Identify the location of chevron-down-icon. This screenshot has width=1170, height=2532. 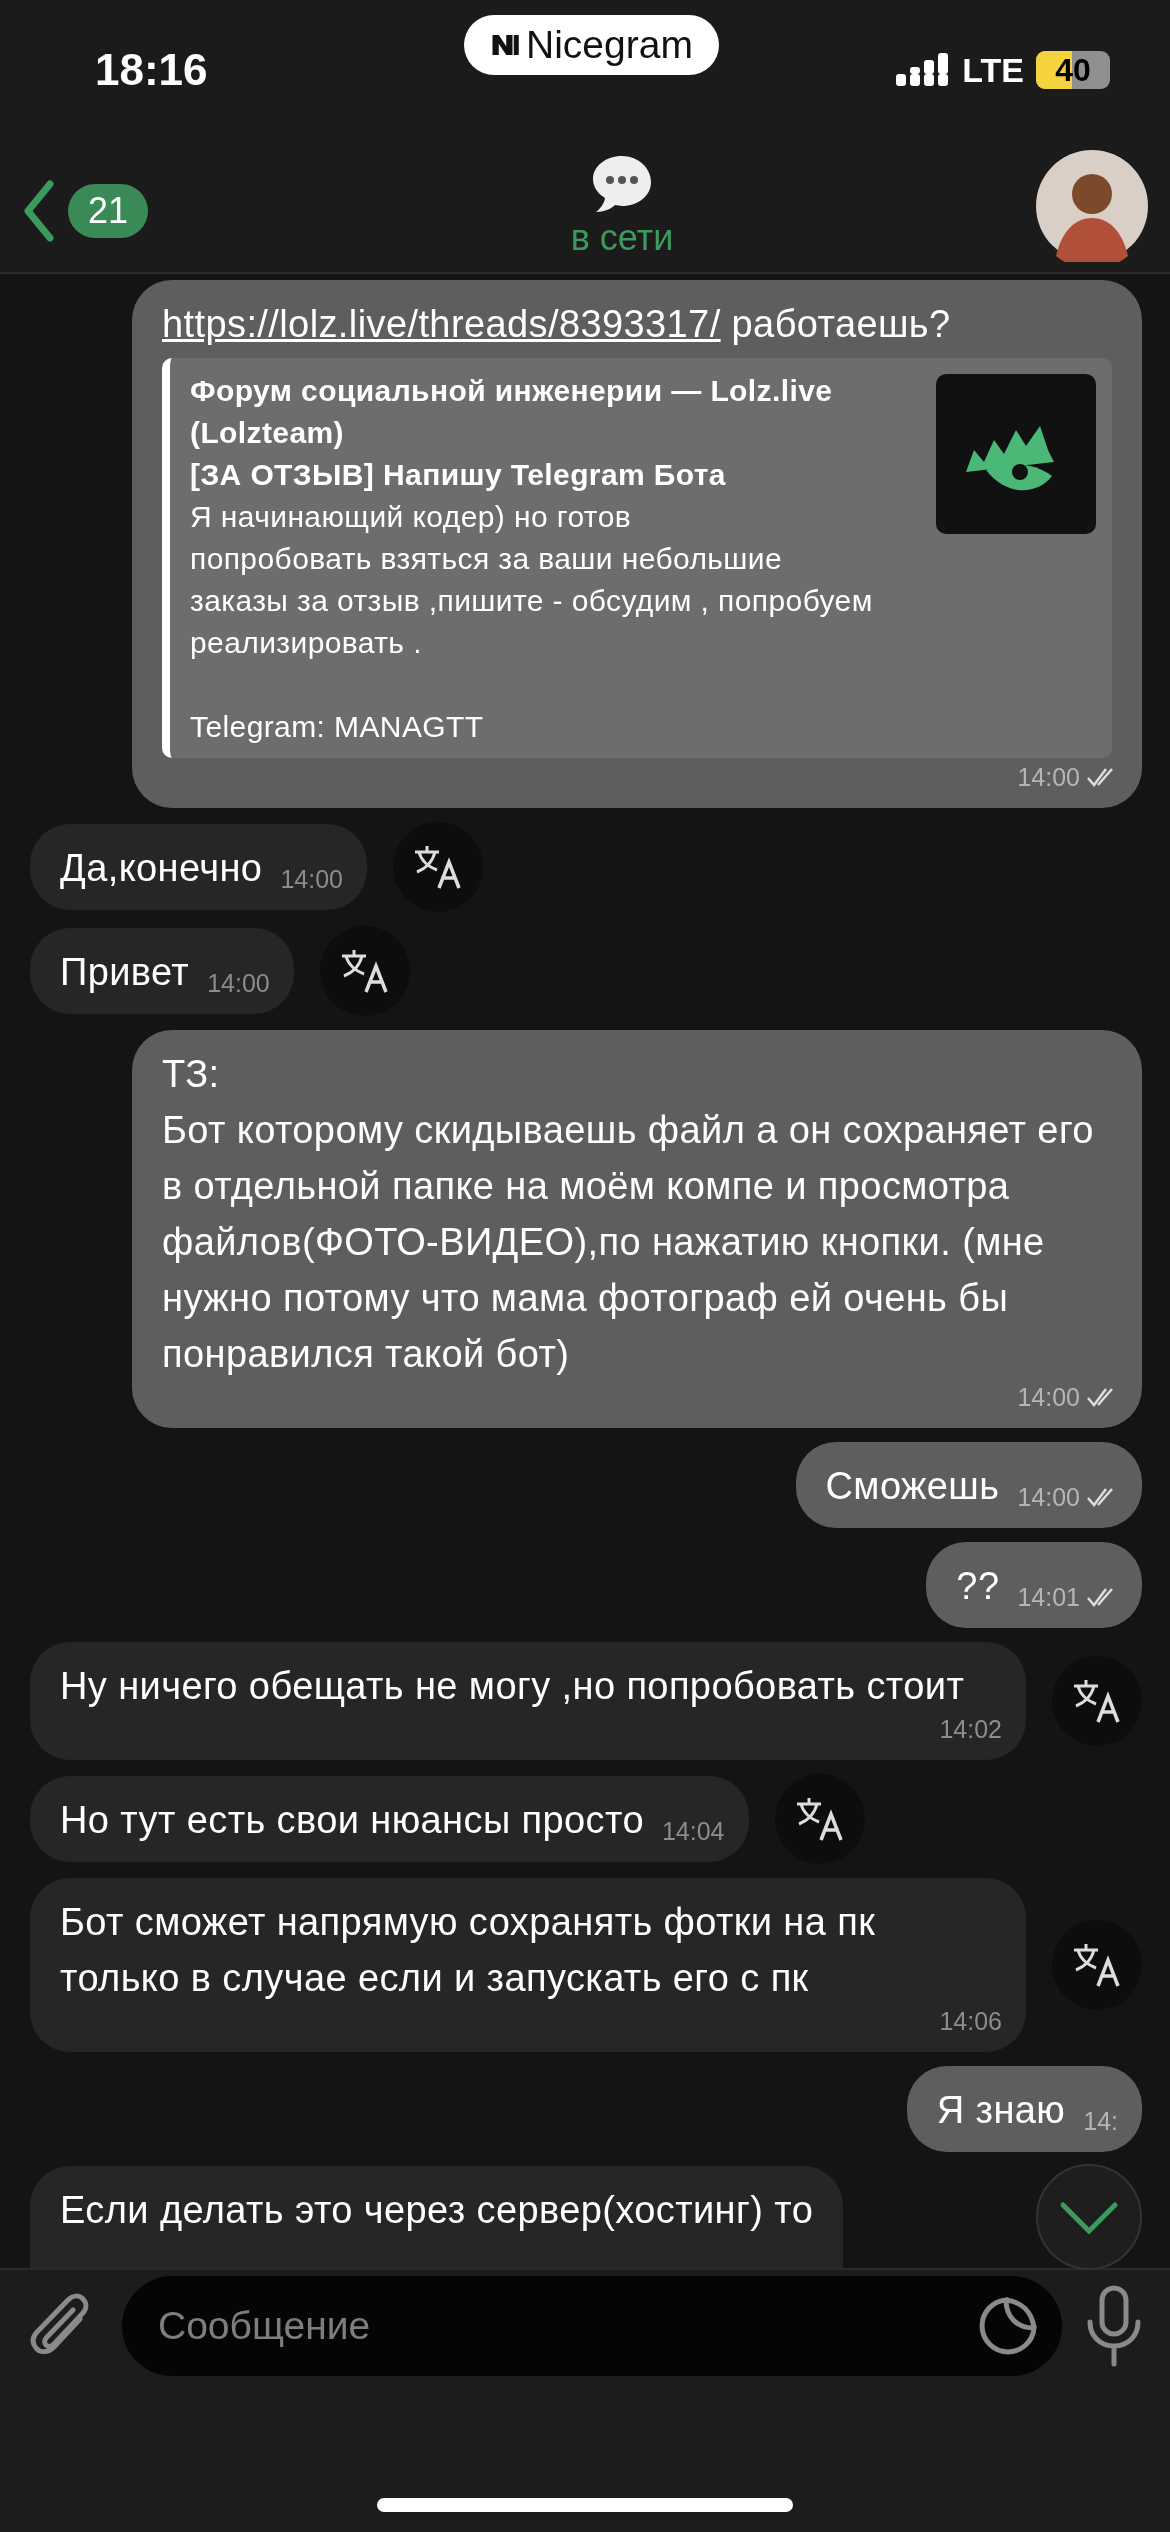
(1089, 2217).